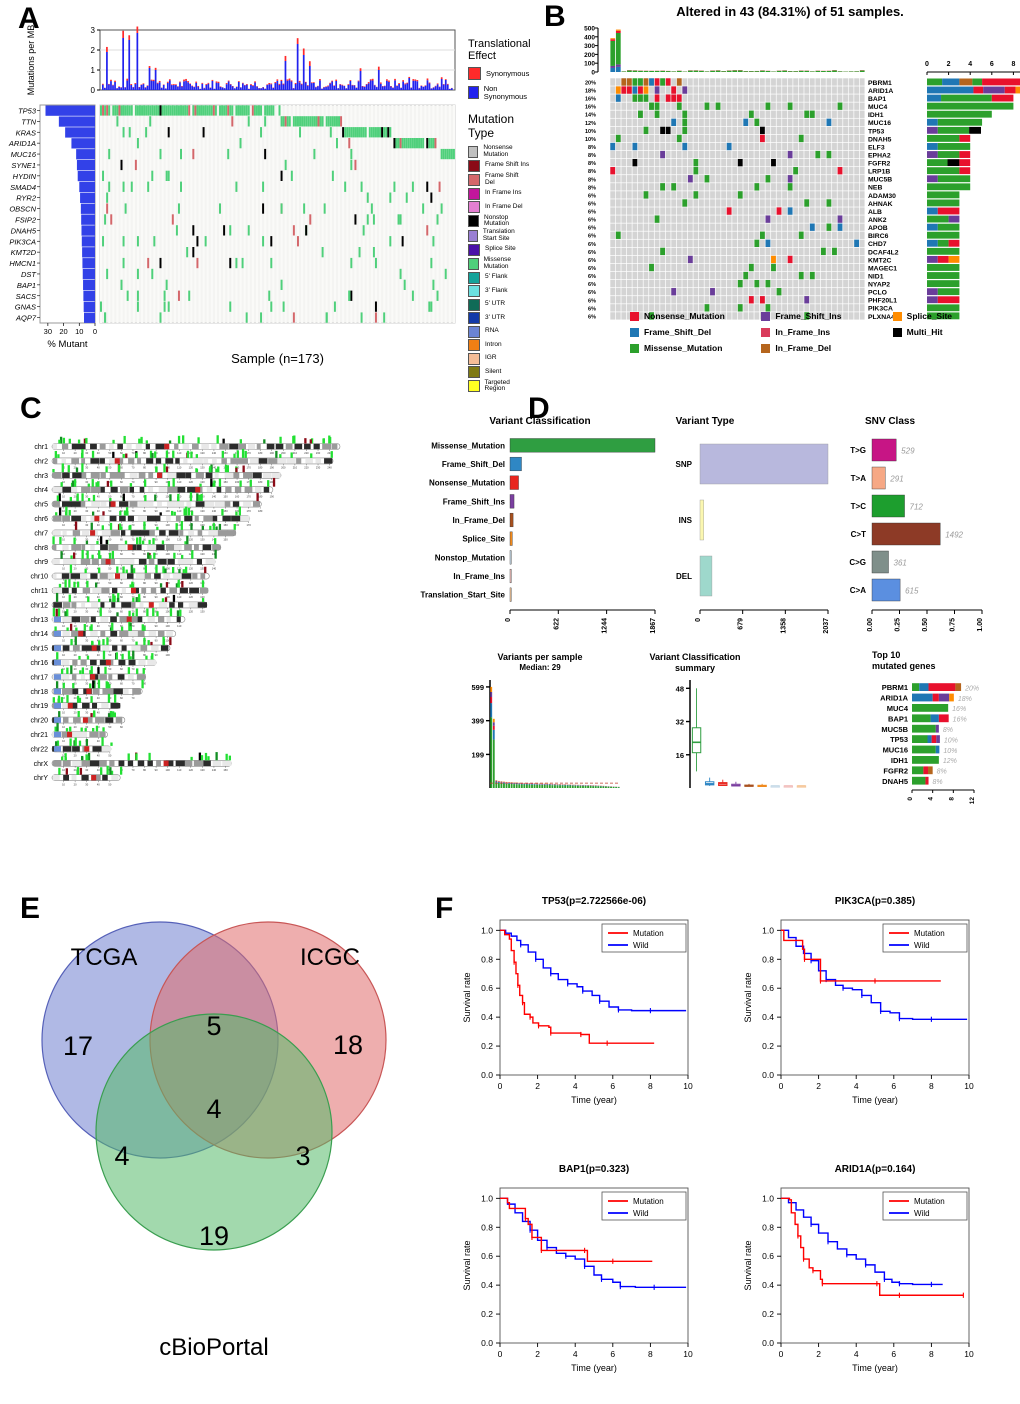  Describe the element at coordinates (748, 1265) in the screenshot. I see `km-ylabel-3: Survival rate` at that location.